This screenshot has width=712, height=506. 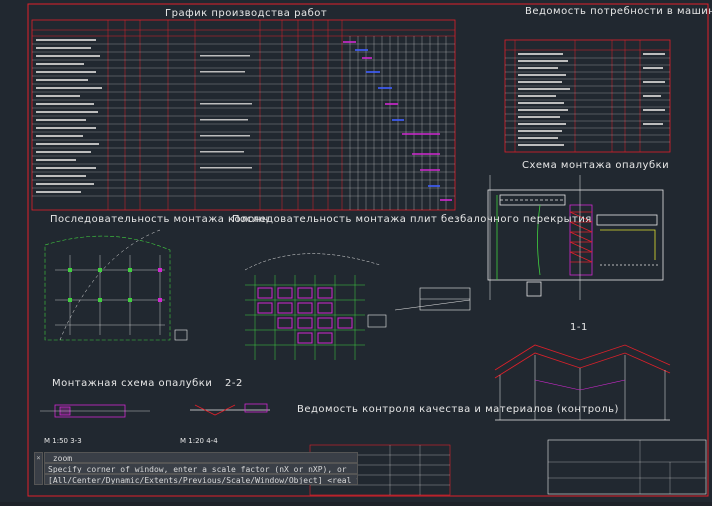 I want to click on section-22-title: 2-2, so click(x=234, y=383).